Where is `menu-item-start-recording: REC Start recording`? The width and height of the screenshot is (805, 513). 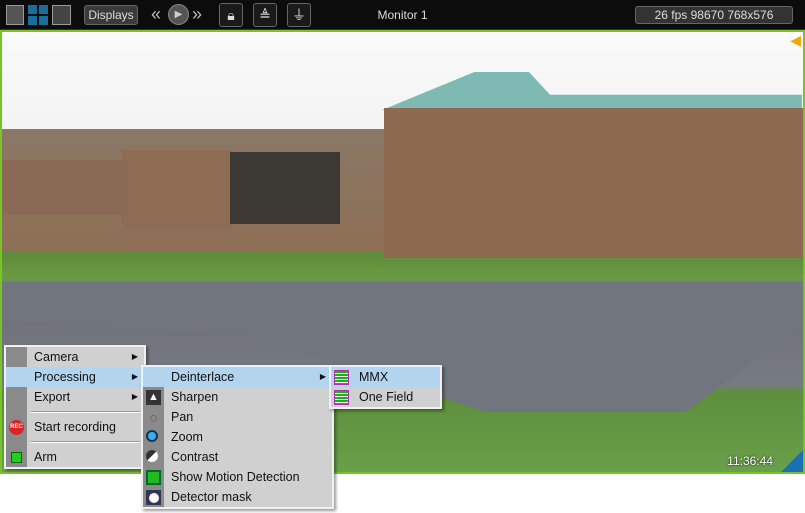 menu-item-start-recording: REC Start recording is located at coordinates (75, 427).